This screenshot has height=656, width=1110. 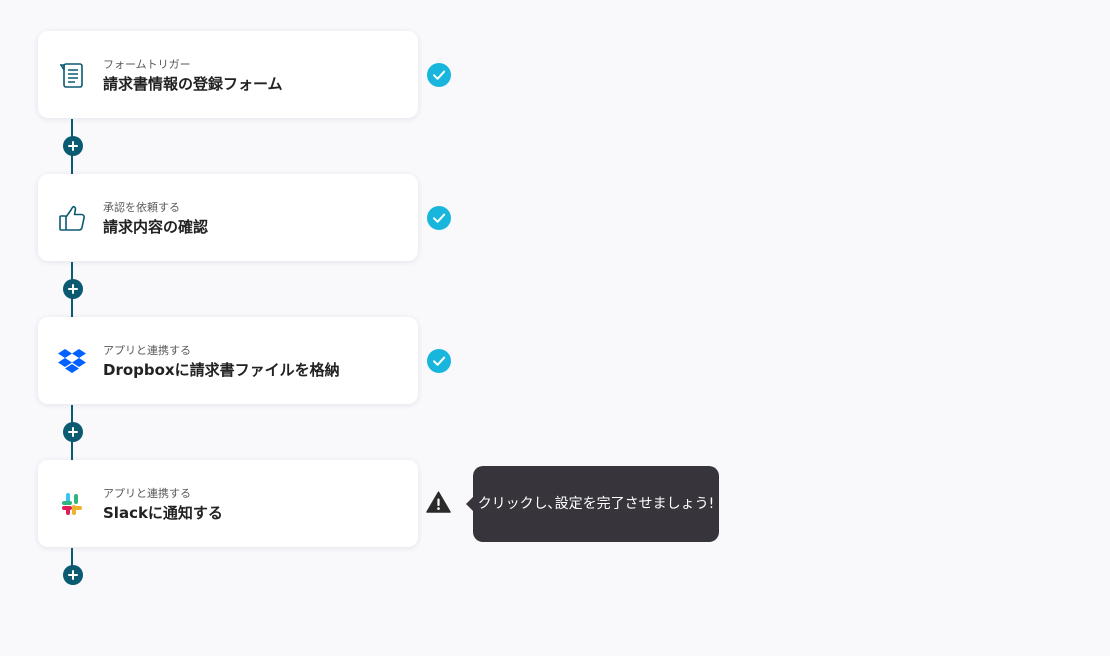 What do you see at coordinates (228, 503) in the screenshot?
I see `step-card-slack: アプリと連携する Slackに通知する` at bounding box center [228, 503].